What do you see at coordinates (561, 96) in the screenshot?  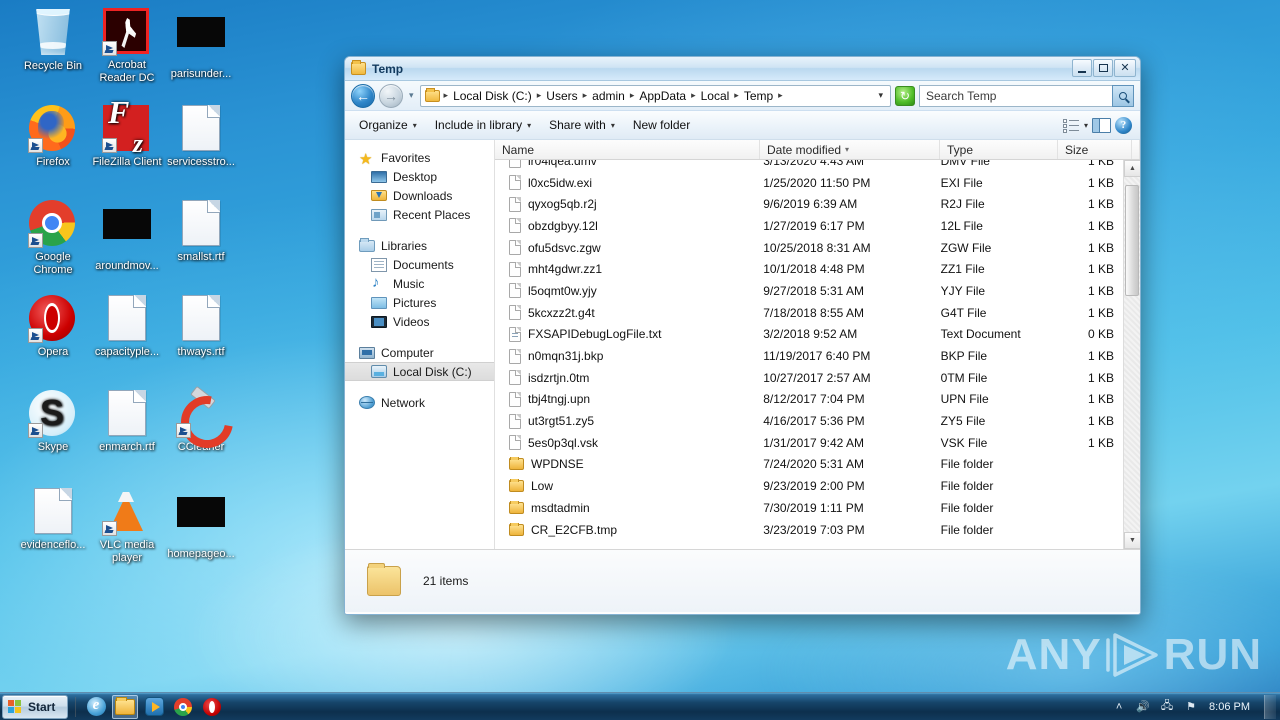 I see `breadcrumb-item-1: Users` at bounding box center [561, 96].